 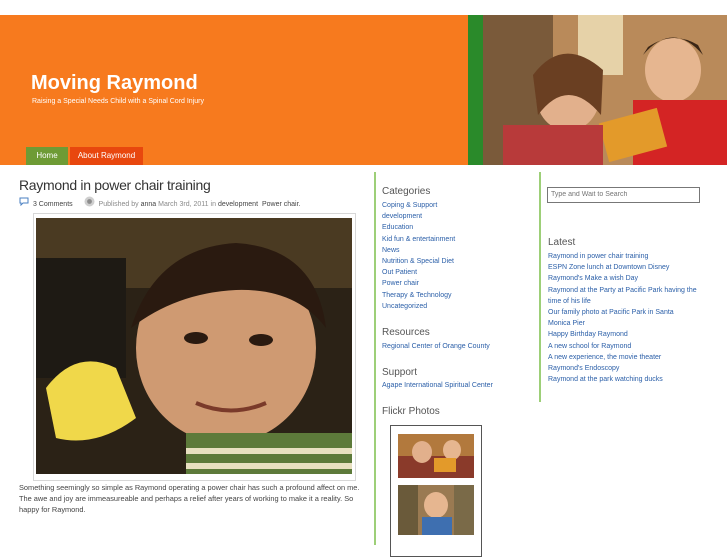 I want to click on resource-link: Regional Center of Orange County, so click(x=436, y=346).